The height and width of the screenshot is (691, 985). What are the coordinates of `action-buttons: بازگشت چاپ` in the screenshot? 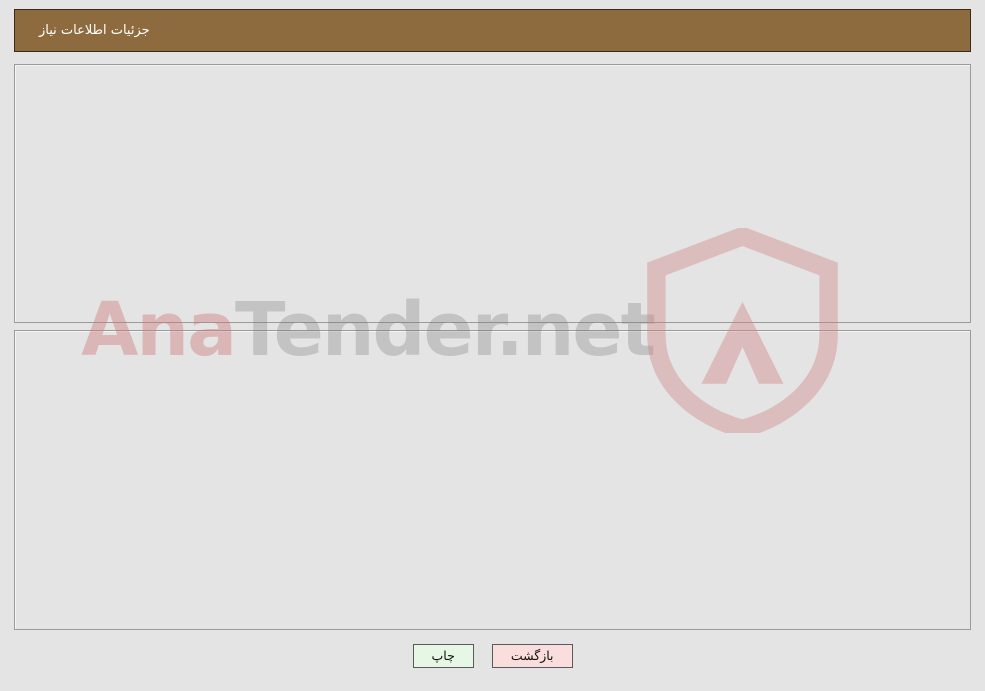 It's located at (492, 656).